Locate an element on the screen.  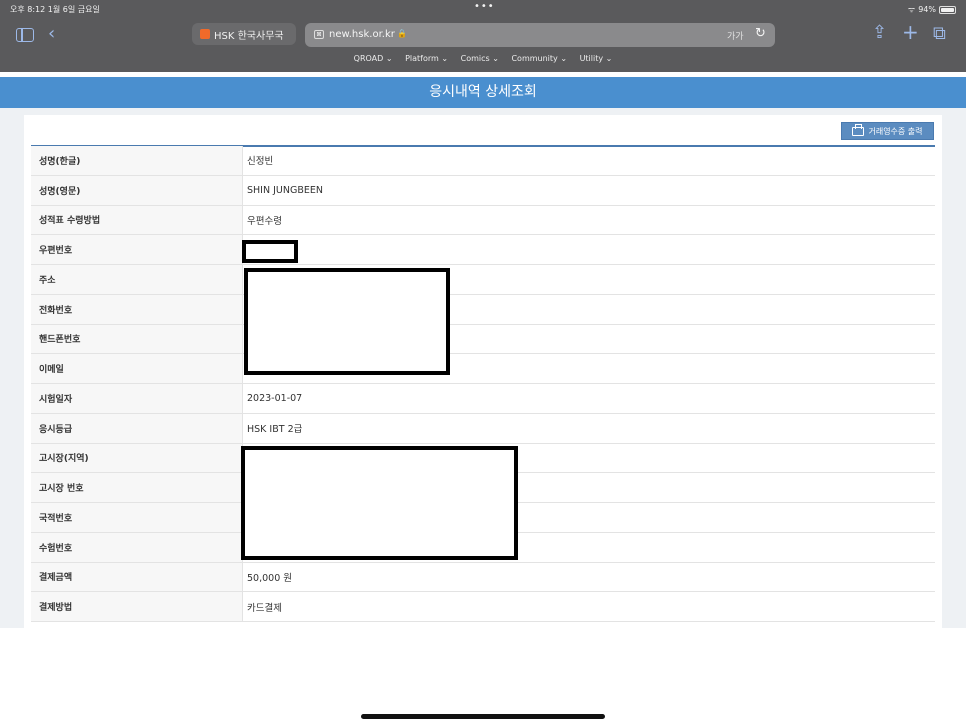
battery-icon is located at coordinates (947, 9).